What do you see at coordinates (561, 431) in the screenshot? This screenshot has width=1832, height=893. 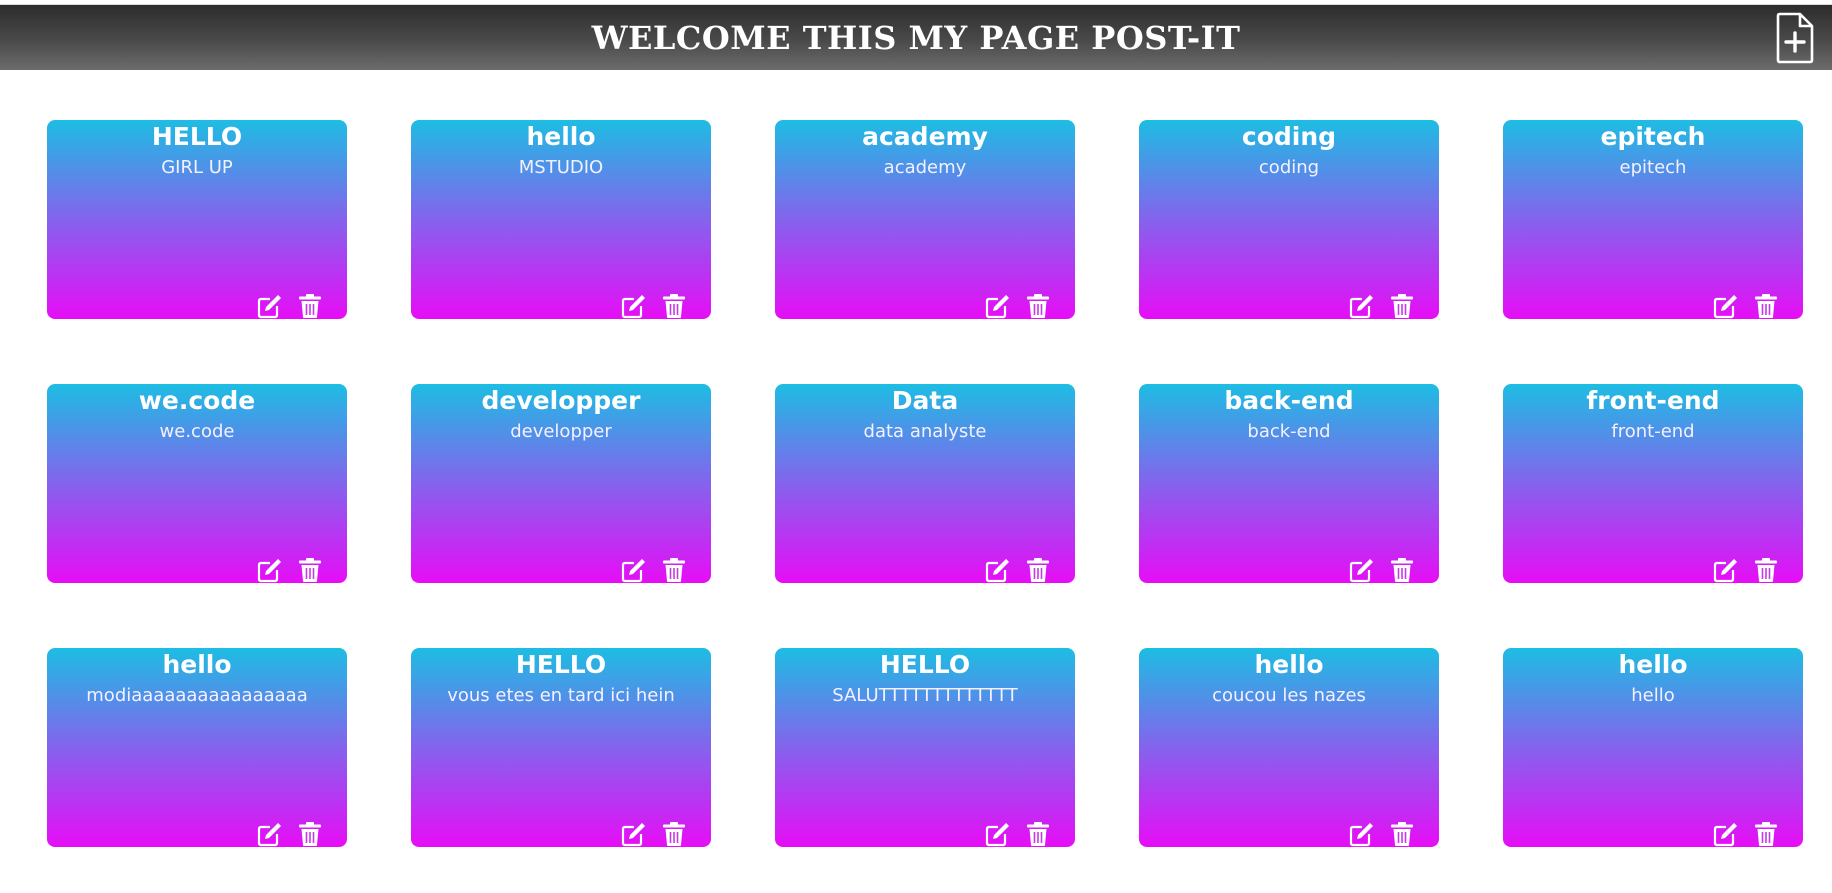 I see `post-it-content: developper` at bounding box center [561, 431].